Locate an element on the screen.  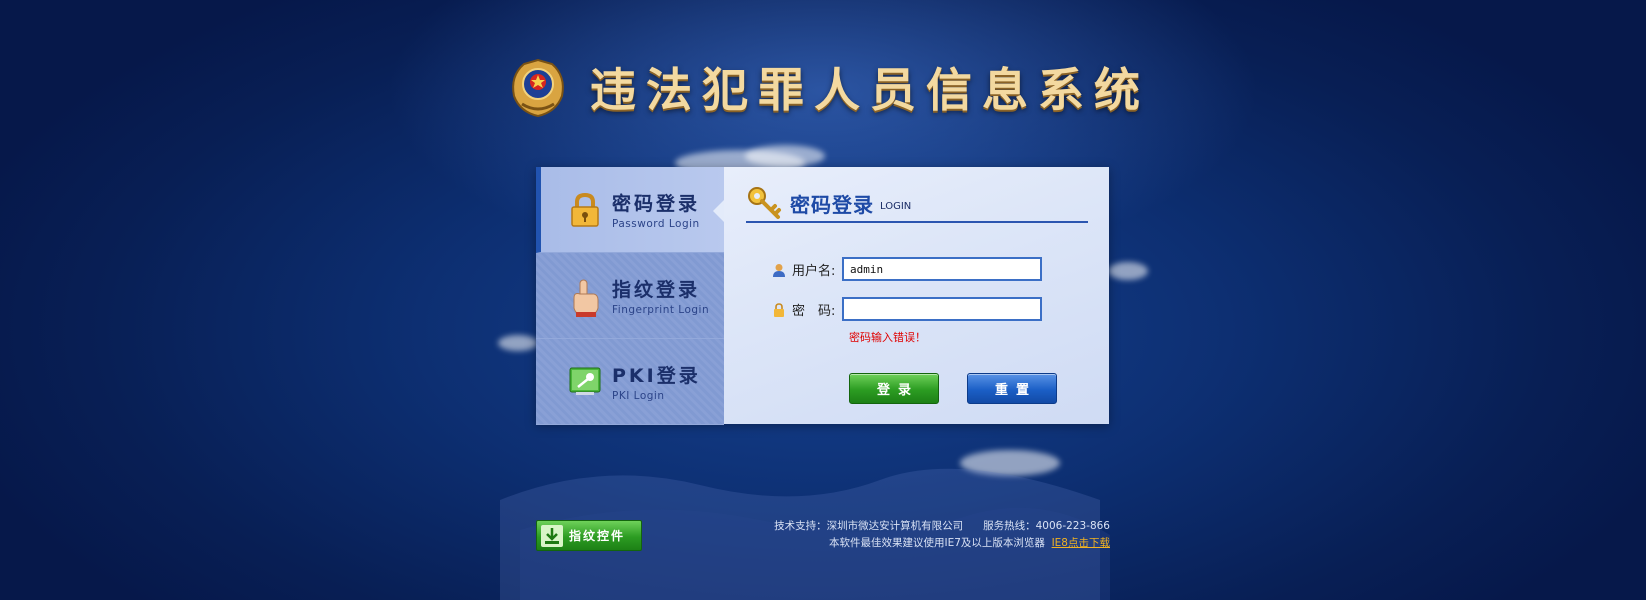
form-heading: 密码登录 LOGIN is located at coordinates (917, 204).